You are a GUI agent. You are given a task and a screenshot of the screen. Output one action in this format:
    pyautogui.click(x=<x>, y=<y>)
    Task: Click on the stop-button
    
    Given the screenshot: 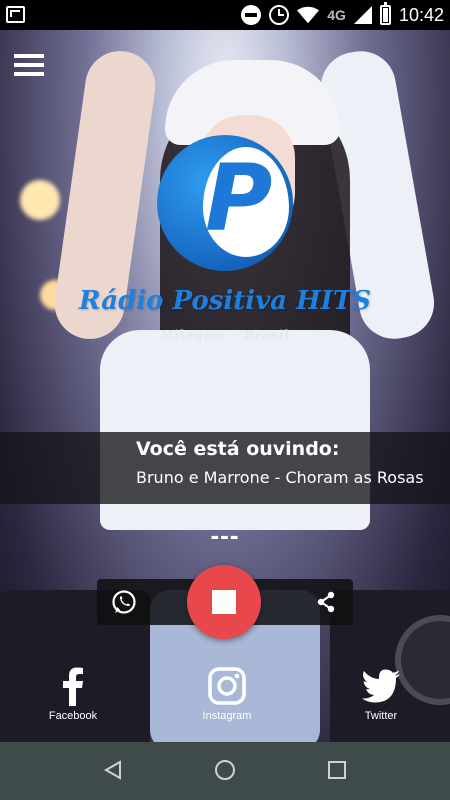 What is the action you would take?
    pyautogui.click(x=224, y=602)
    